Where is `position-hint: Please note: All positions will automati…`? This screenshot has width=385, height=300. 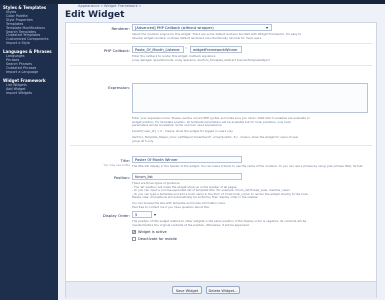 position-hint: Please note: All positions will automati… is located at coordinates (195, 197).